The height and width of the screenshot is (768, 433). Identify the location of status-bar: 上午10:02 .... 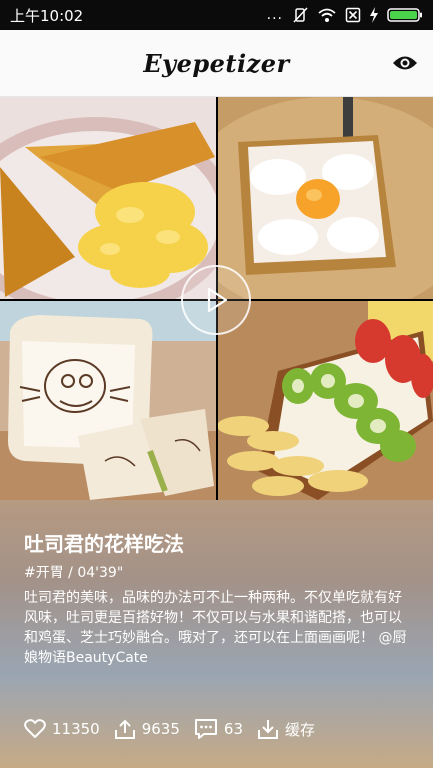
(216, 15).